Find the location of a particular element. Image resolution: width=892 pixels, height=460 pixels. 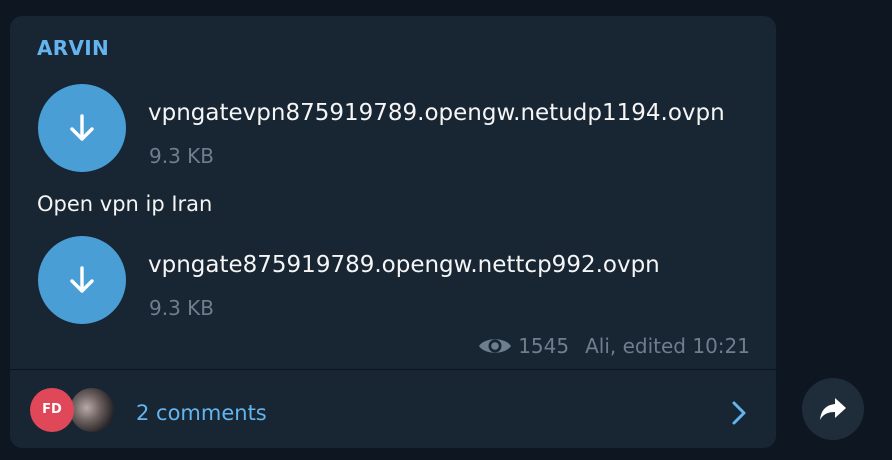

message-caption: Open vpn ip Iran is located at coordinates (125, 204).